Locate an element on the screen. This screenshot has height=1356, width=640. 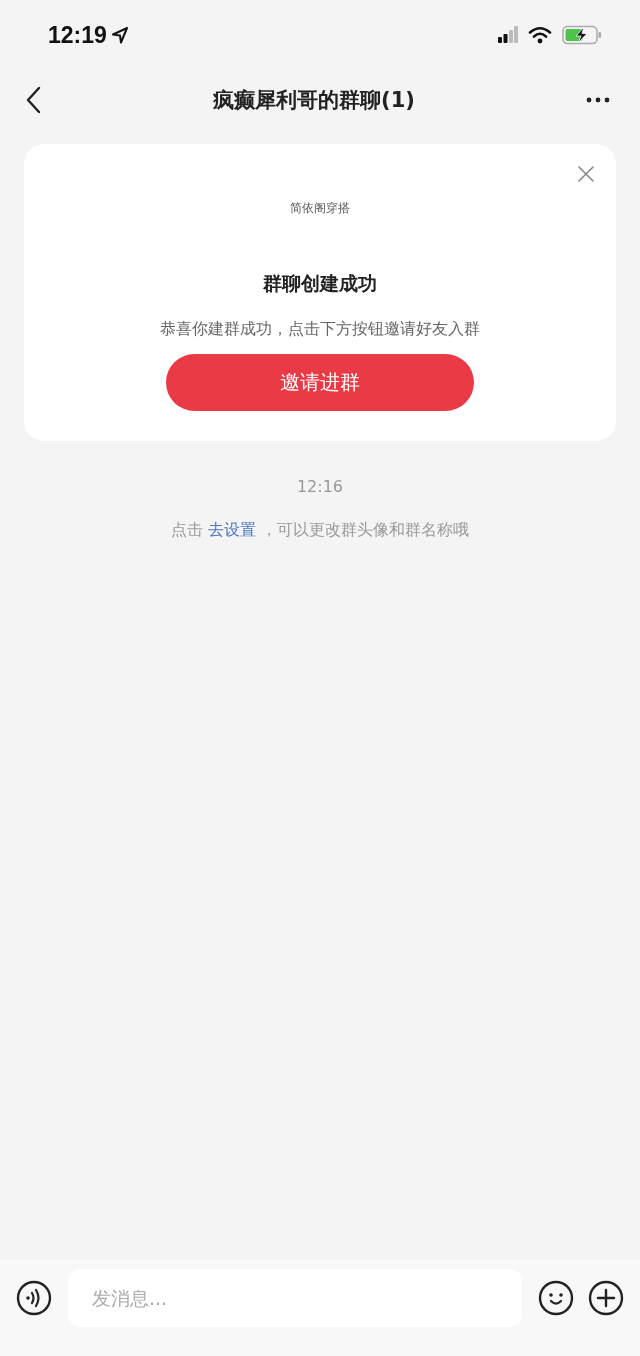
wifi-icon is located at coordinates (540, 35).